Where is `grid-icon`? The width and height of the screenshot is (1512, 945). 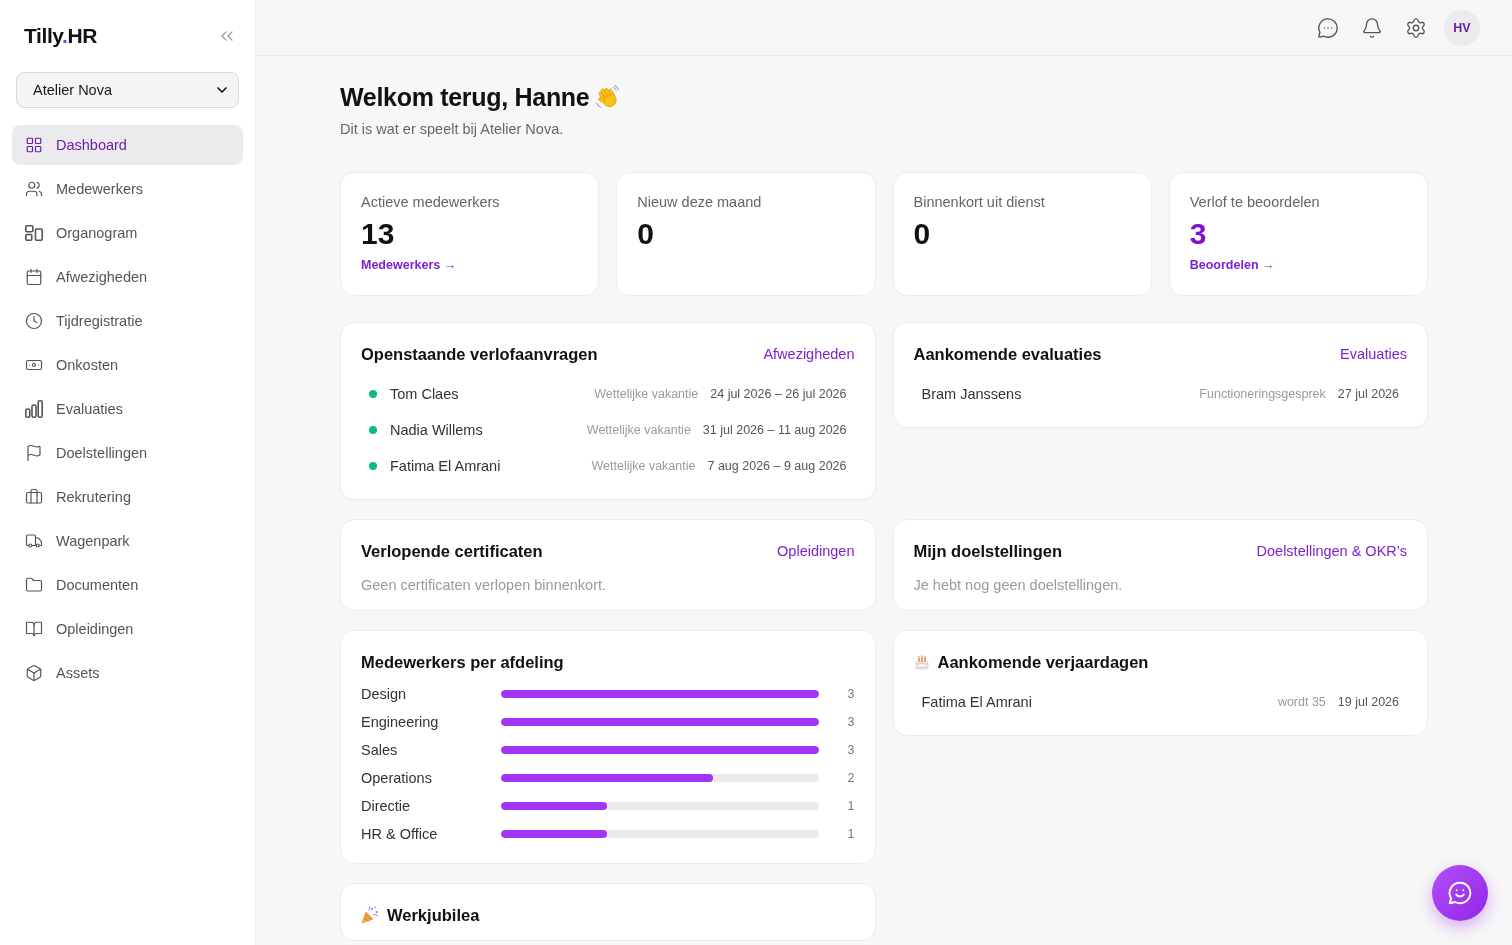 grid-icon is located at coordinates (34, 145).